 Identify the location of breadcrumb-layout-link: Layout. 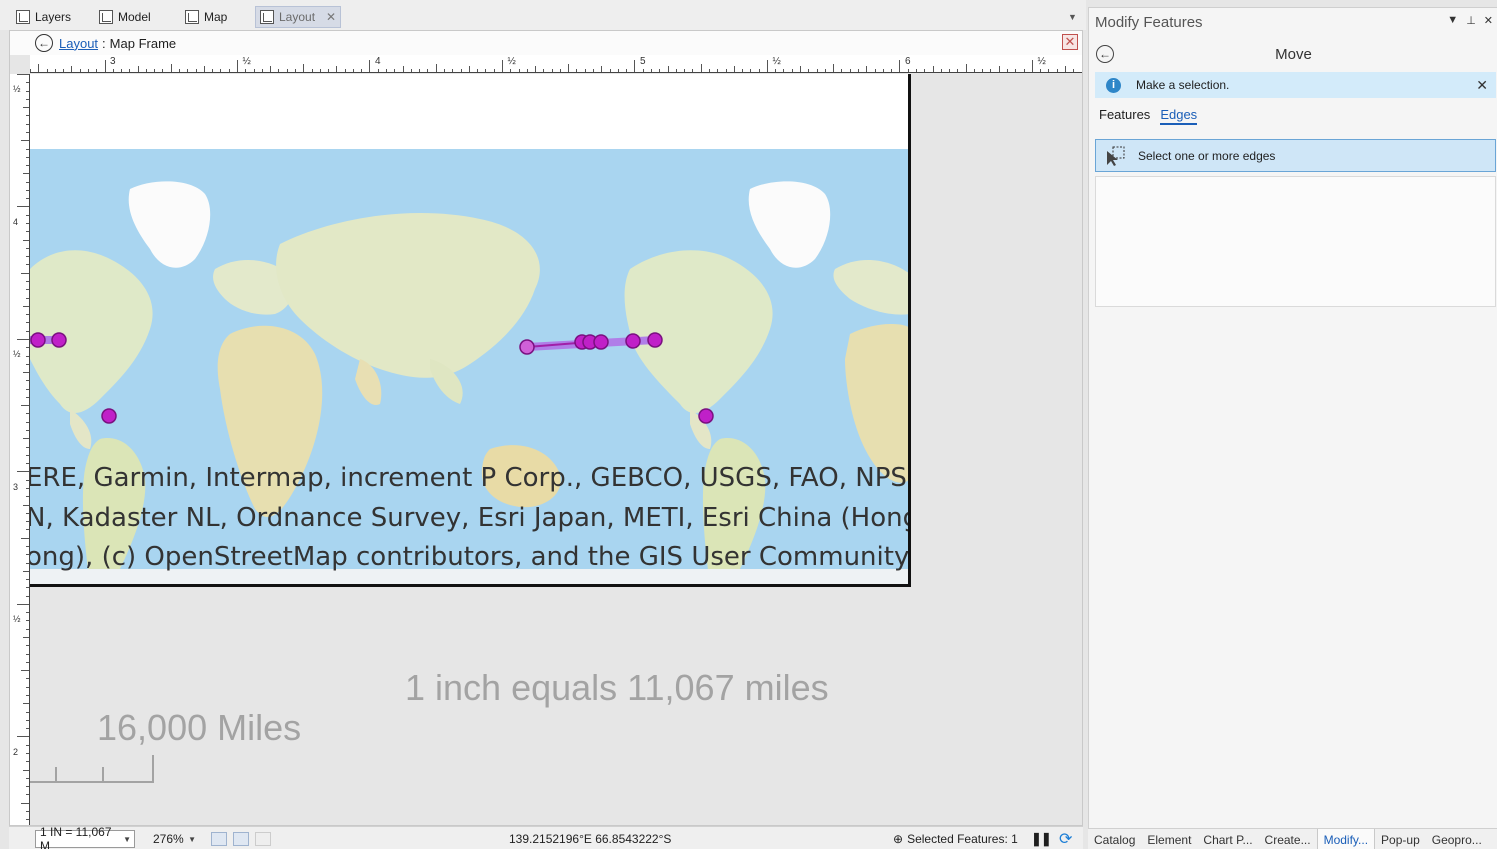
(78, 43).